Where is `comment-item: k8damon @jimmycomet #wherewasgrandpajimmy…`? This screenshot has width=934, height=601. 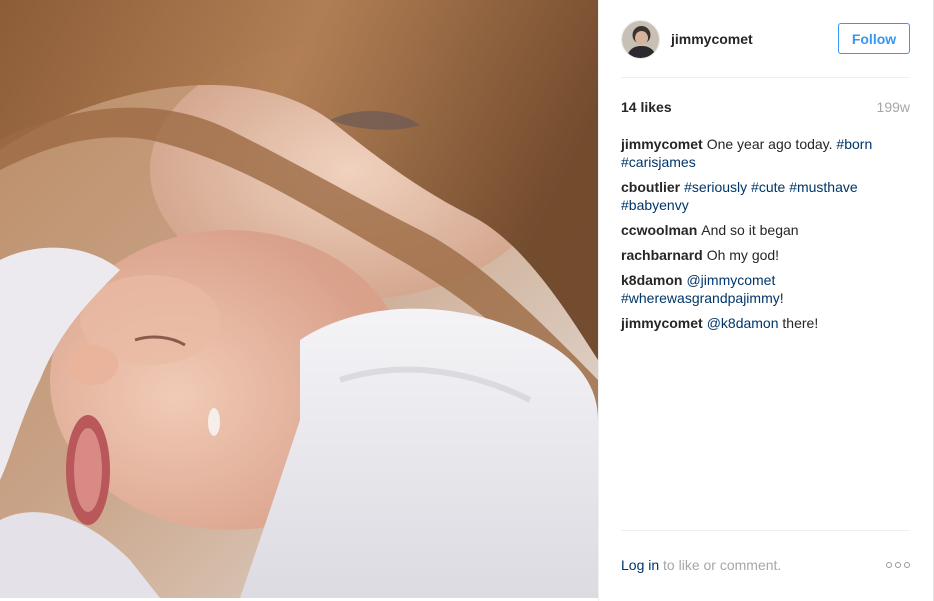
comment-item: k8damon @jimmycomet #wherewasgrandpajimmy… is located at coordinates (765, 289).